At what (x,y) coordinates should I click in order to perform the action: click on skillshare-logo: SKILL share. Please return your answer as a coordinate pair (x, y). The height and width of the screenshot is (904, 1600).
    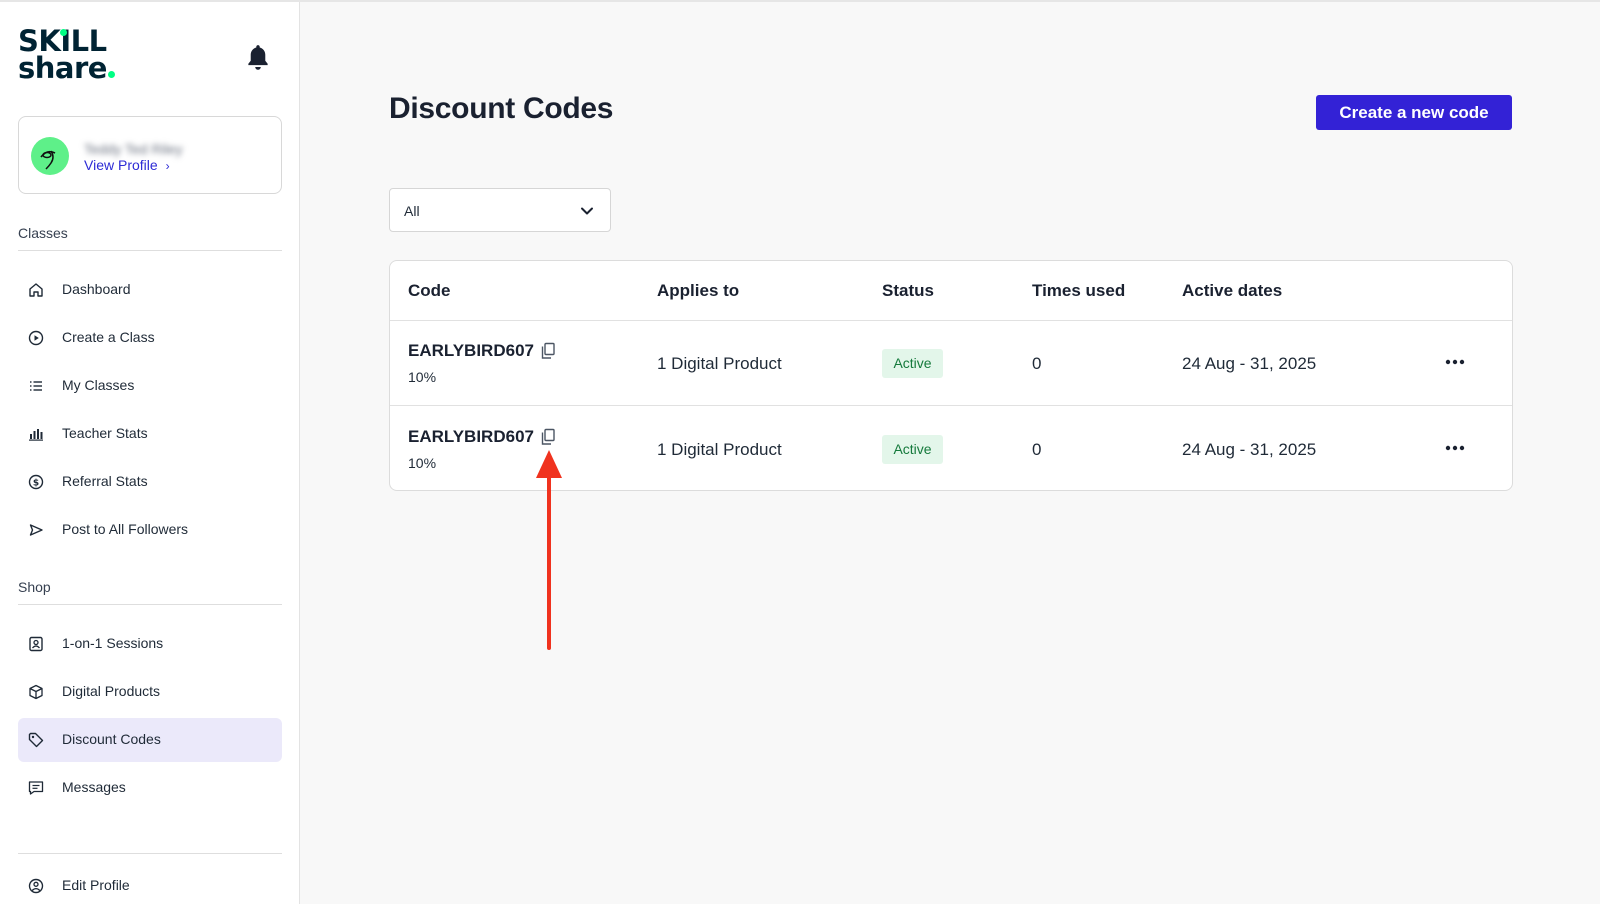
    Looking at the image, I should click on (73, 57).